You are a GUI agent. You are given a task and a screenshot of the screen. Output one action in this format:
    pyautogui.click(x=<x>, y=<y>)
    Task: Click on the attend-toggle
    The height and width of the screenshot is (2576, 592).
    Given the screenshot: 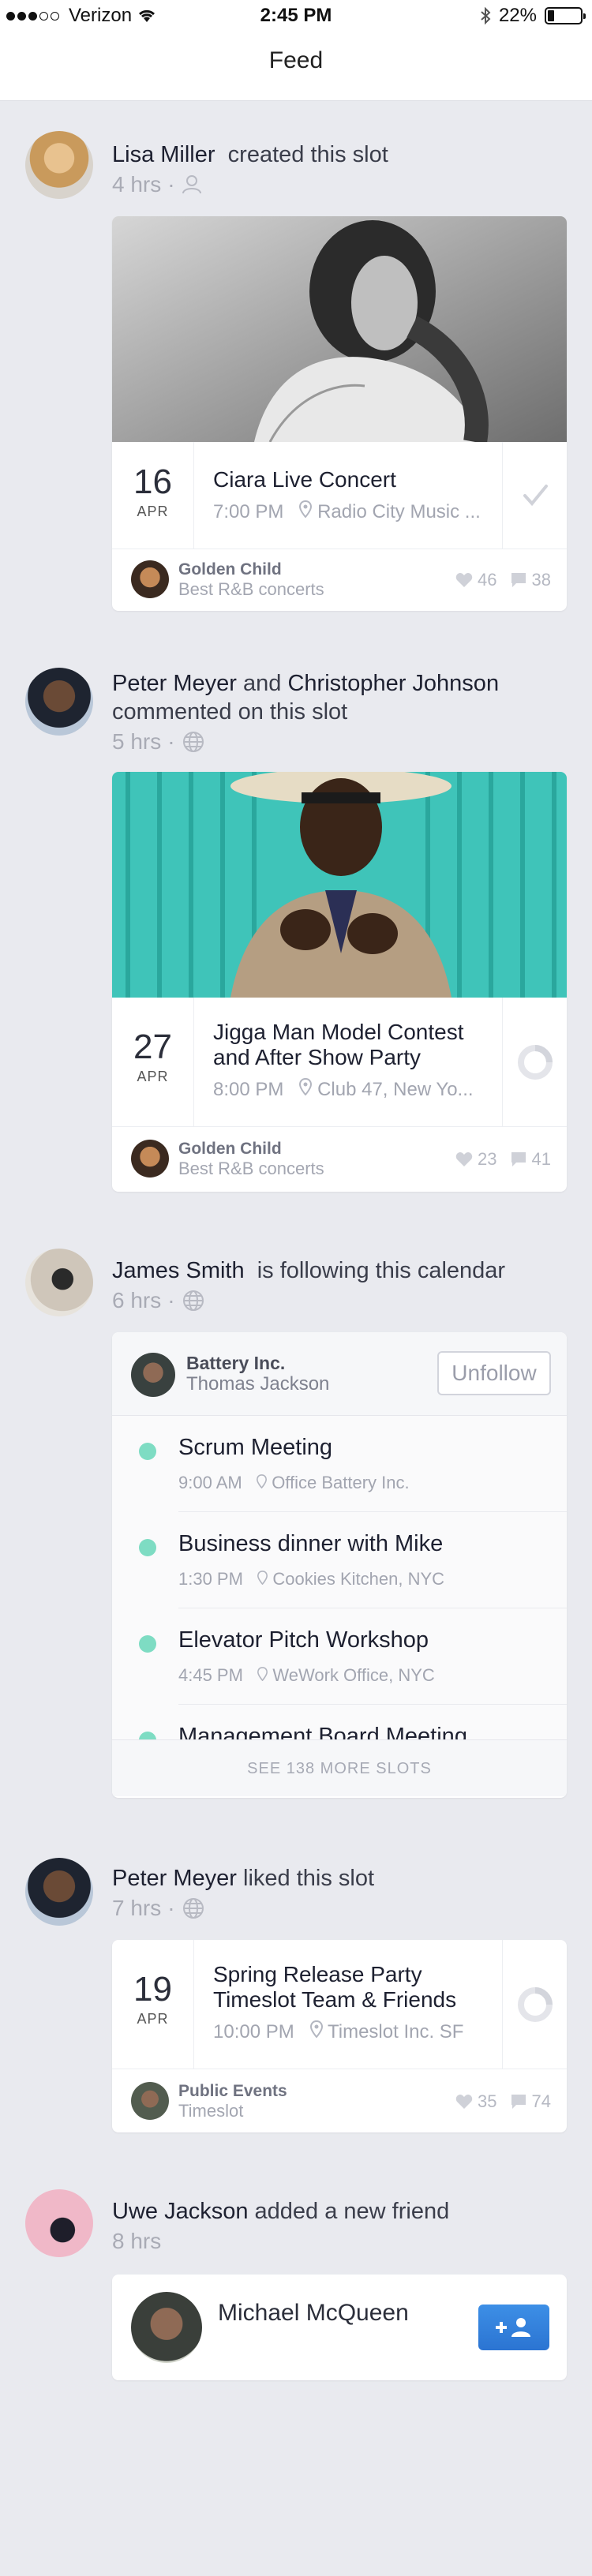 What is the action you would take?
    pyautogui.click(x=534, y=495)
    